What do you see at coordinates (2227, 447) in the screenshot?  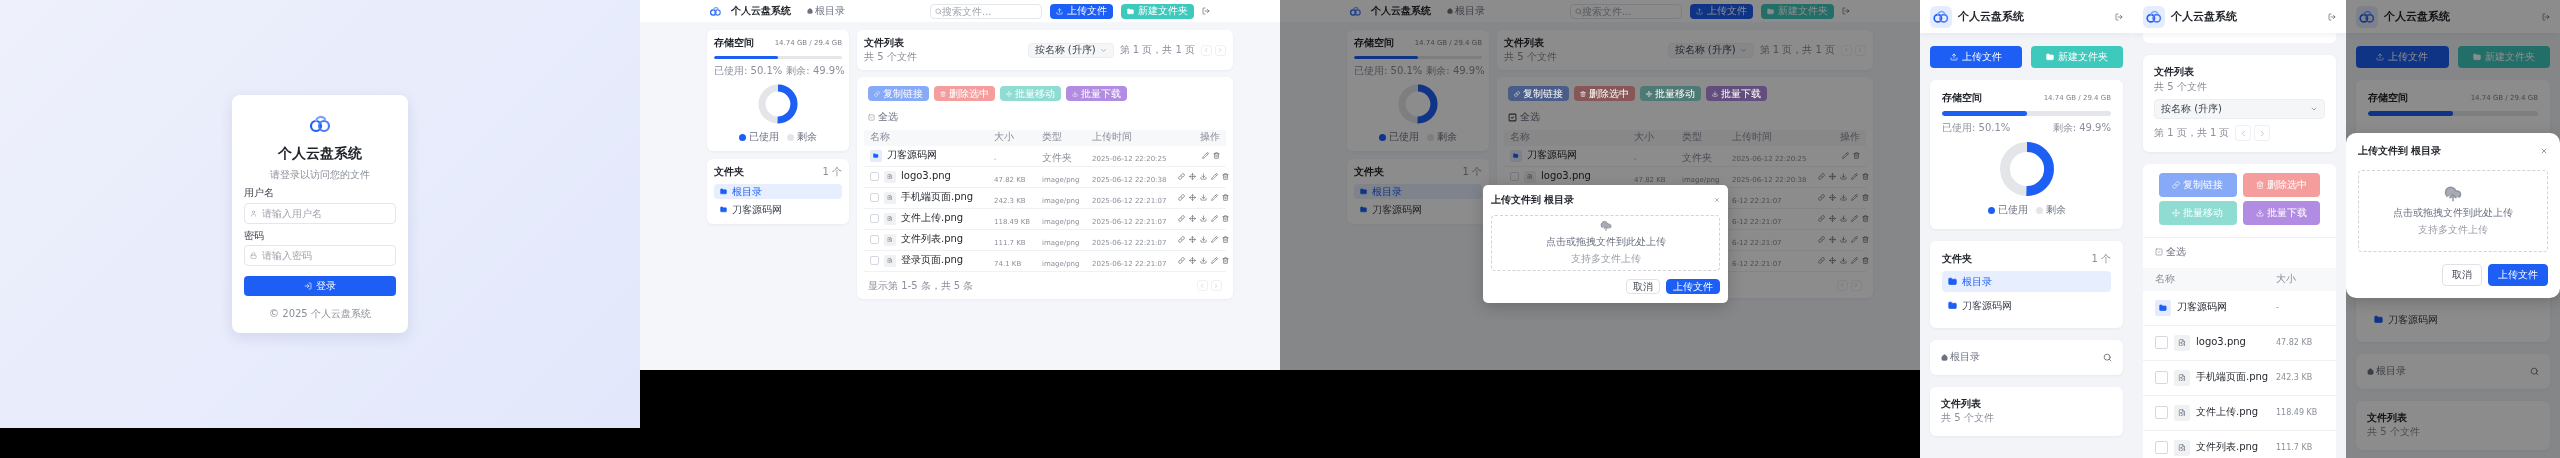 I see `file-name: 文件列表.png` at bounding box center [2227, 447].